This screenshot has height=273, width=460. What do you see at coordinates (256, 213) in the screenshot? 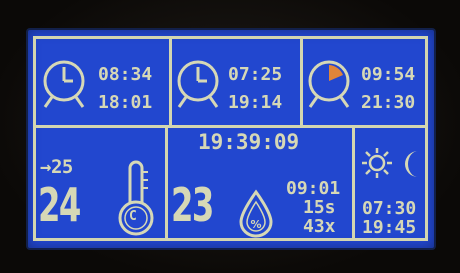
I see `water-drop-icon: %` at bounding box center [256, 213].